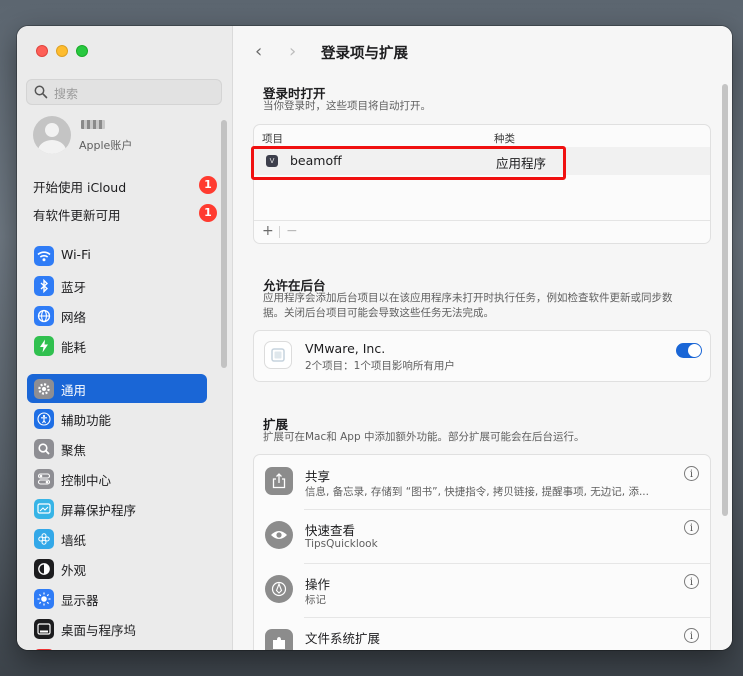  Describe the element at coordinates (44, 316) in the screenshot. I see `globe-icon` at that location.